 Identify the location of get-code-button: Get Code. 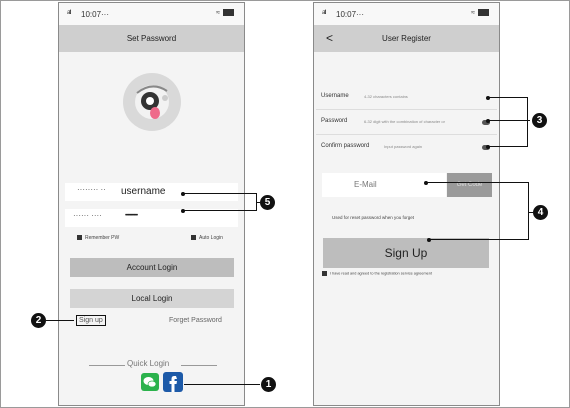
(469, 185).